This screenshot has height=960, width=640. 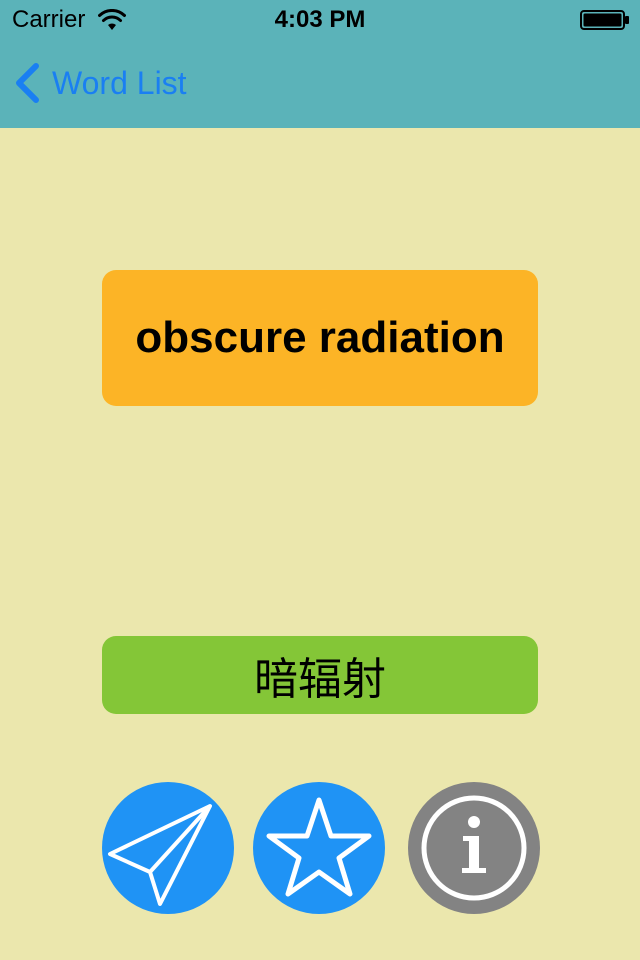 I want to click on share-button, so click(x=168, y=848).